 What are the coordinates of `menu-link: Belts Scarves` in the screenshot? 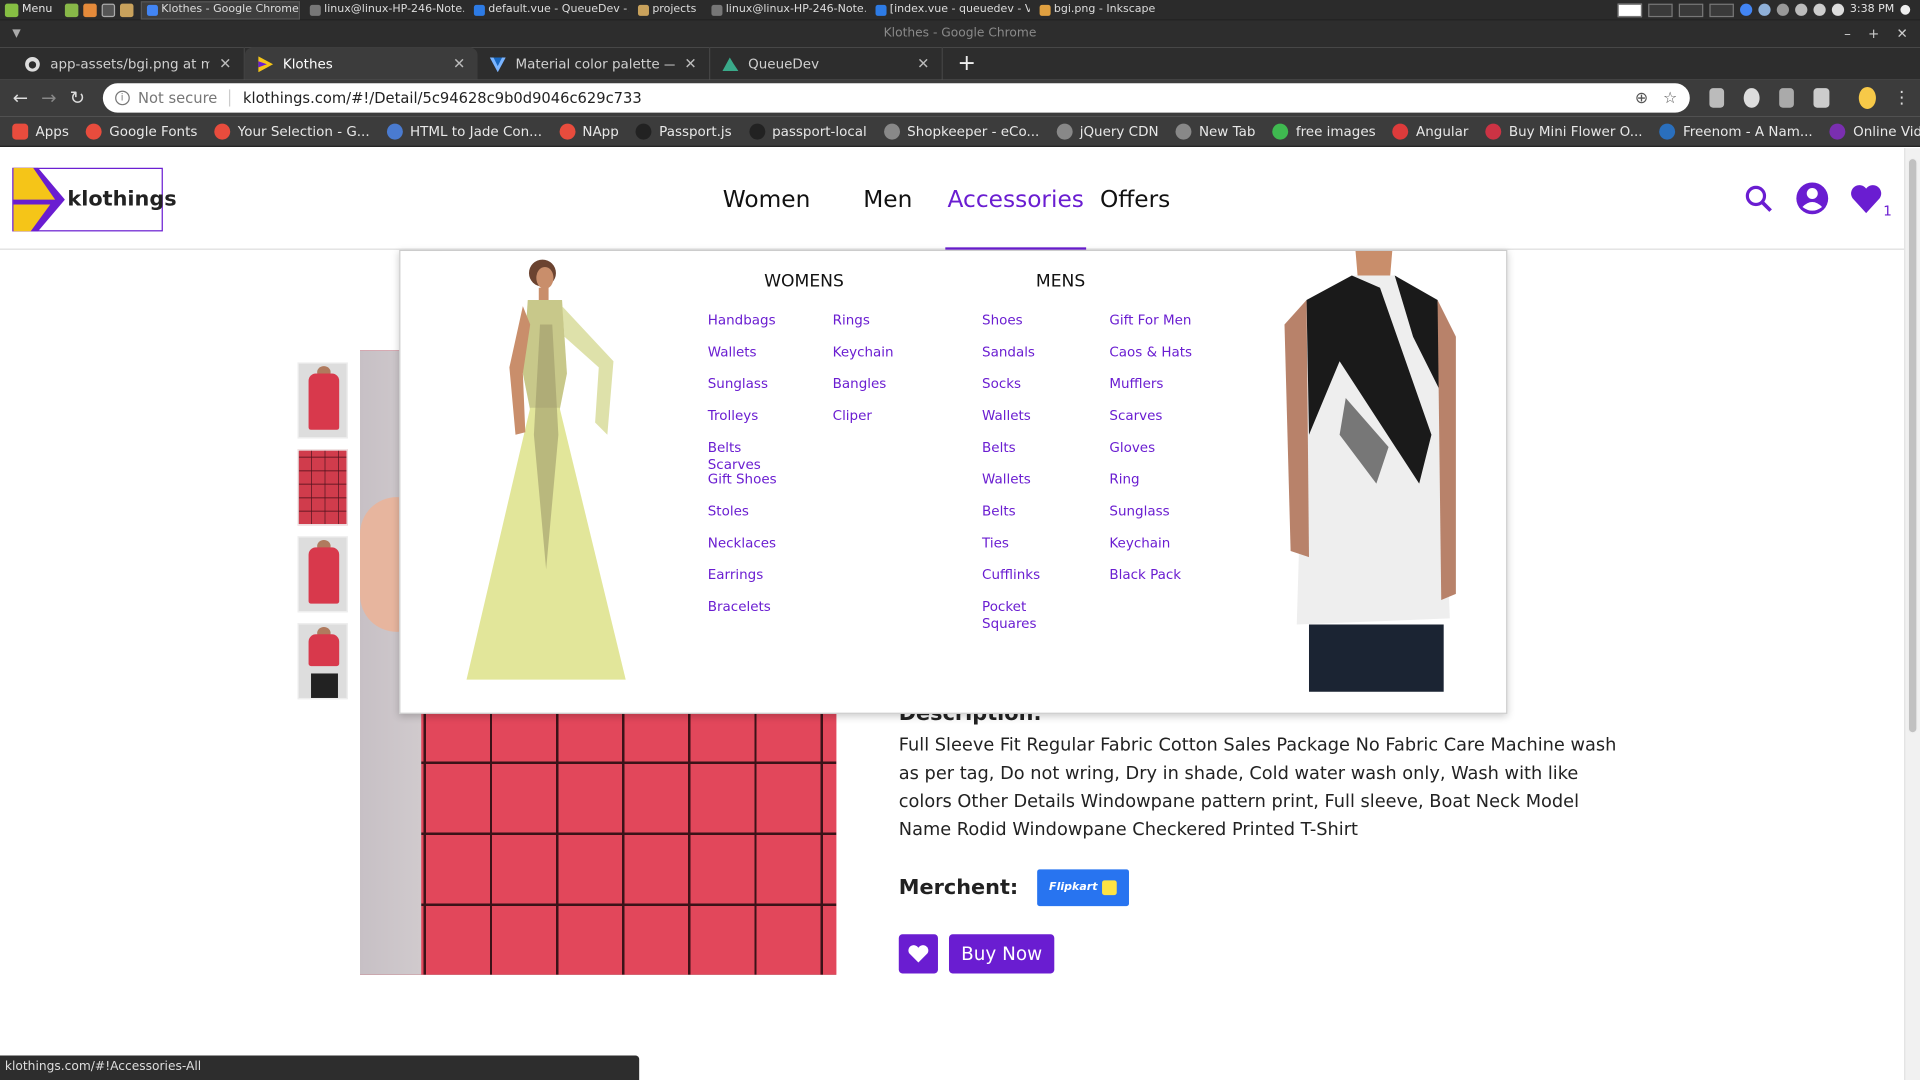 It's located at (751, 456).